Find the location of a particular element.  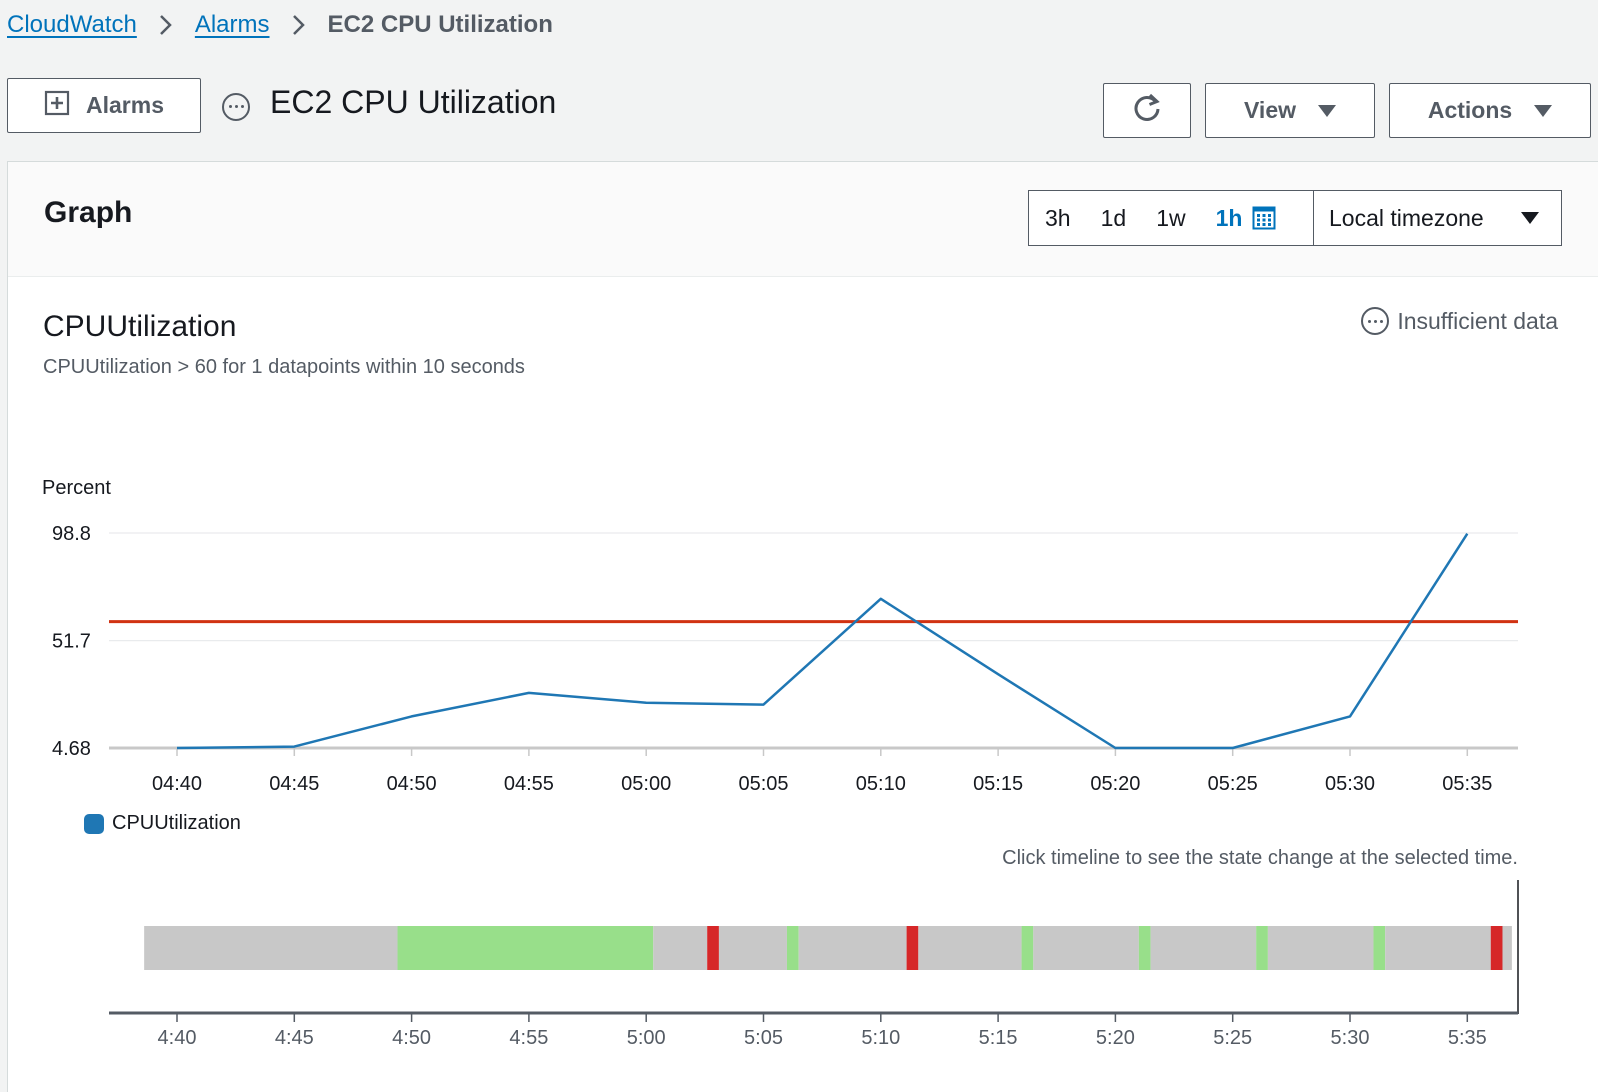

actions-dropdown-button: Actions is located at coordinates (1490, 110).